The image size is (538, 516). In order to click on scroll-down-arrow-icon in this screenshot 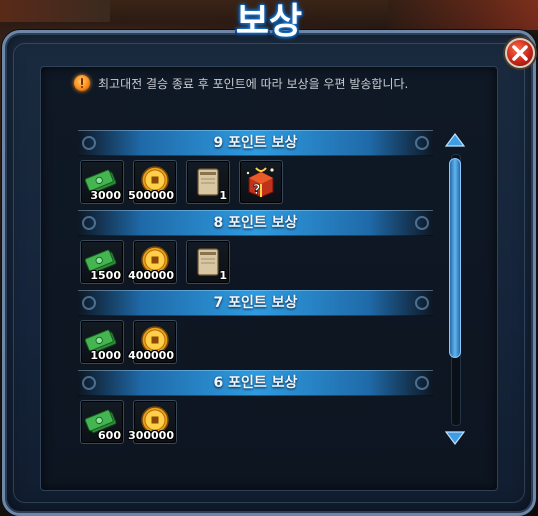, I will do `click(455, 438)`.